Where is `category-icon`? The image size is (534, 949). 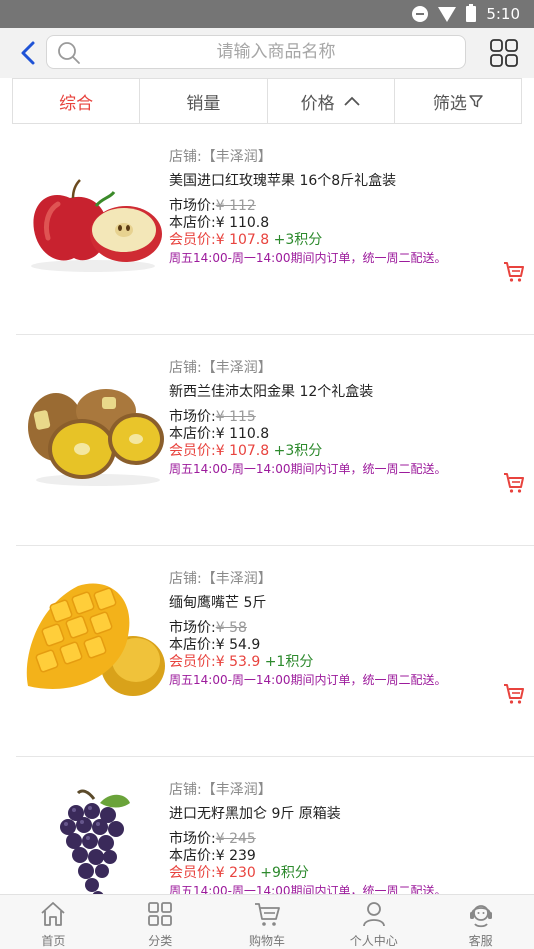
category-icon is located at coordinates (160, 914).